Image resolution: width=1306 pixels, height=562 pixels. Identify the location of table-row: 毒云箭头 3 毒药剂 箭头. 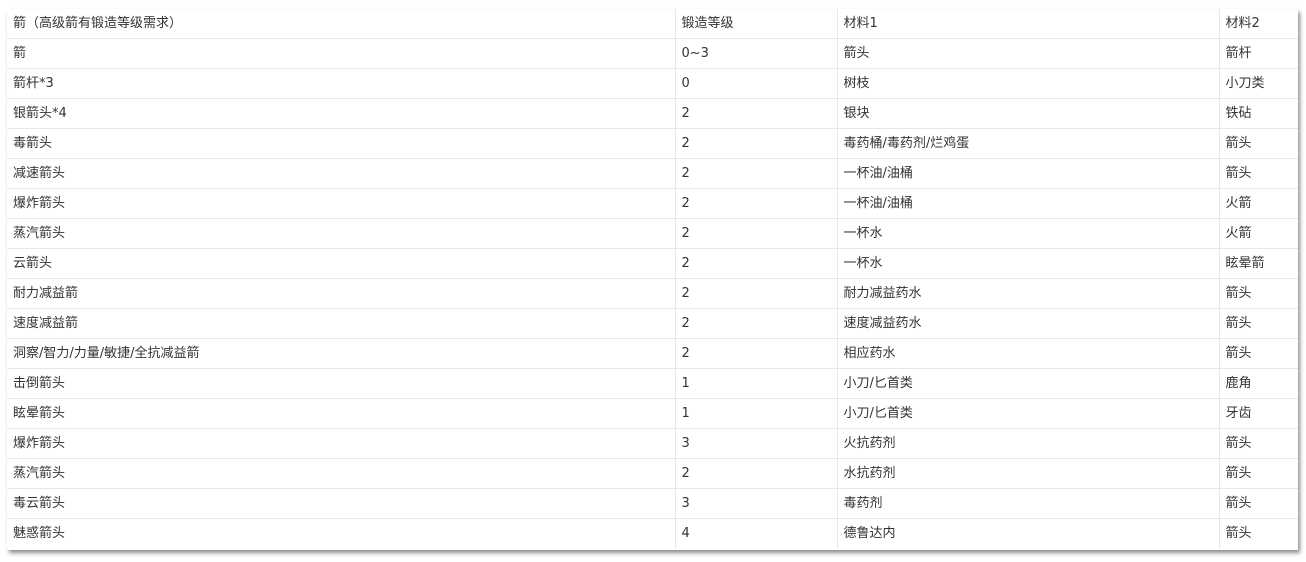
(652, 503).